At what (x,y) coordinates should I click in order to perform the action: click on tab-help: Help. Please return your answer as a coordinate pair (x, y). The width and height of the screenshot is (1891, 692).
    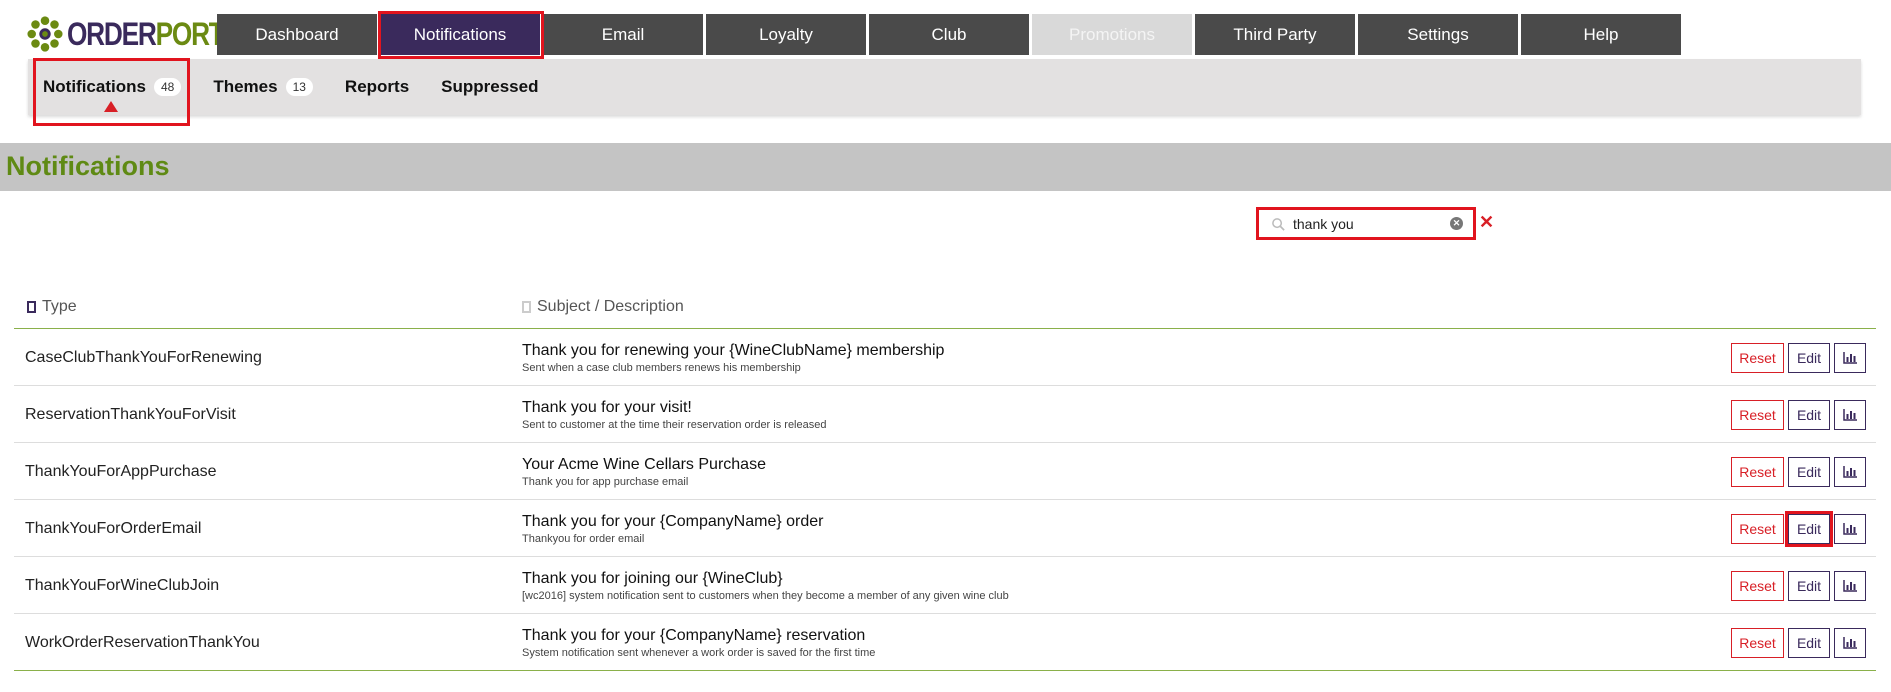
    Looking at the image, I should click on (1601, 34).